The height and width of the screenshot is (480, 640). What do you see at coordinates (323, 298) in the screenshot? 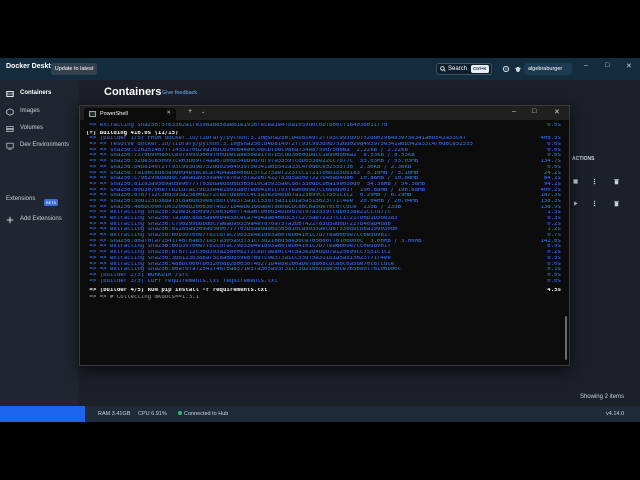
I see `terminal-line: => => # Collecting mkdocs==1.3.1` at bounding box center [323, 298].